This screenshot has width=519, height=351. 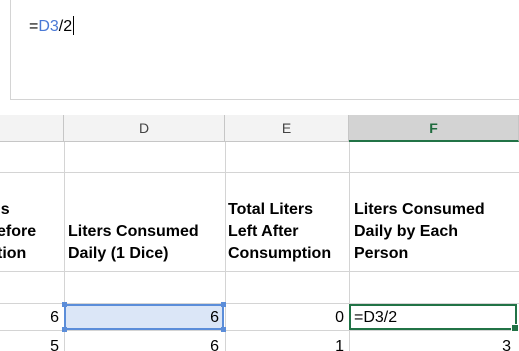 I want to click on column-header-e: E, so click(x=287, y=128).